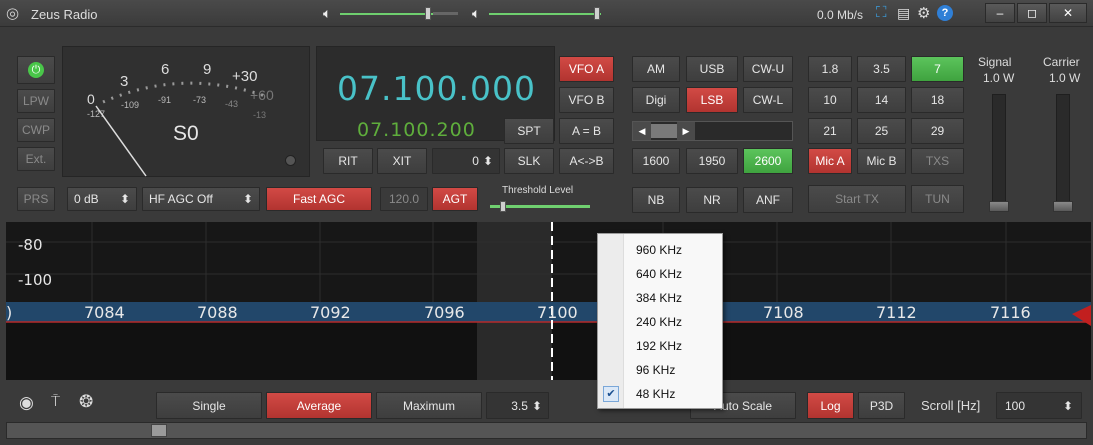 The width and height of the screenshot is (1093, 445). What do you see at coordinates (36, 199) in the screenshot?
I see `prs-button: PRS` at bounding box center [36, 199].